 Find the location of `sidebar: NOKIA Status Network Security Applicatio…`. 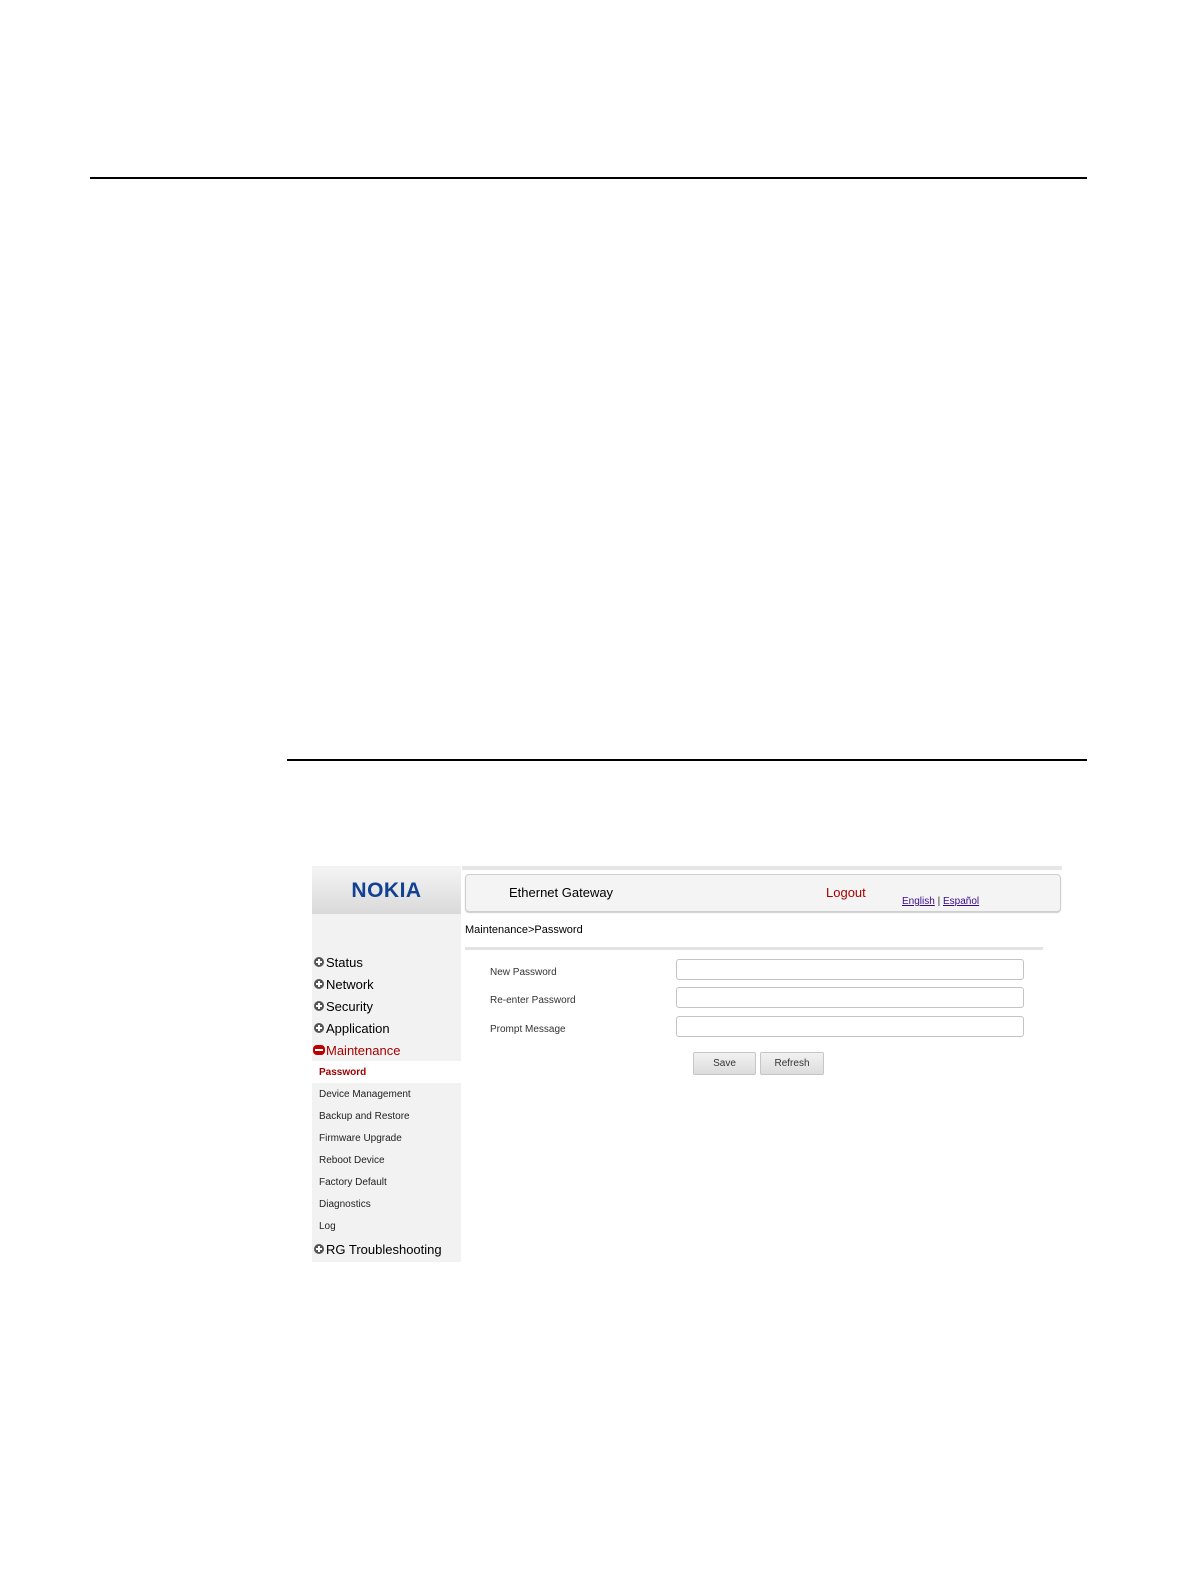

sidebar: NOKIA Status Network Security Applicatio… is located at coordinates (386, 1064).